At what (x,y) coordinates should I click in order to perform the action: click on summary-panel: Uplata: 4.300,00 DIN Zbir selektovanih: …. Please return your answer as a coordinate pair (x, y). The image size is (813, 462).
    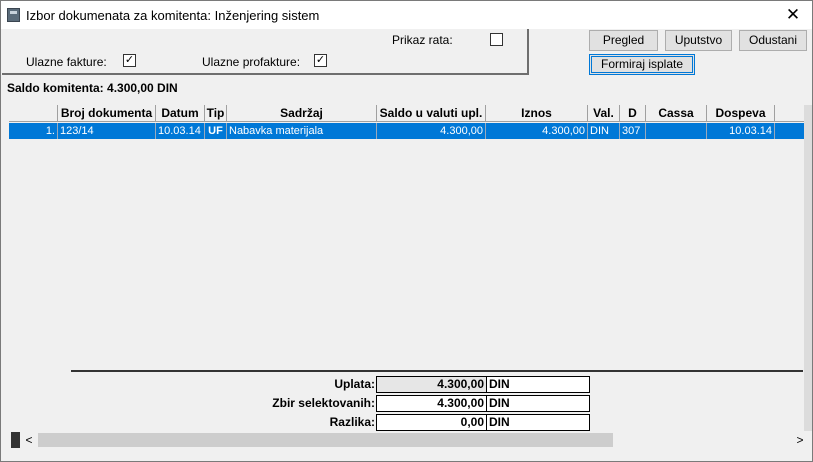
    Looking at the image, I should click on (437, 401).